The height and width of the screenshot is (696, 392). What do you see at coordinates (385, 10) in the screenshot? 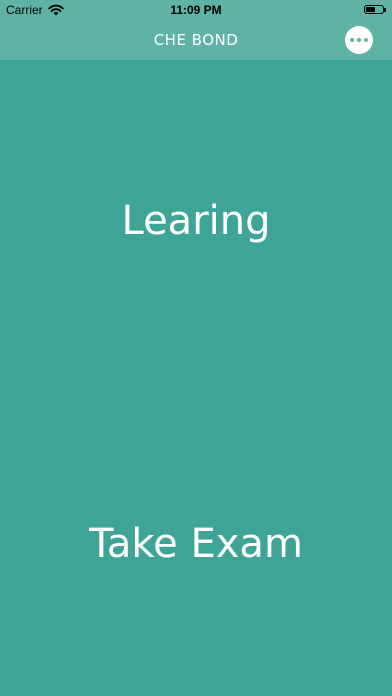
I see `battery-tip` at bounding box center [385, 10].